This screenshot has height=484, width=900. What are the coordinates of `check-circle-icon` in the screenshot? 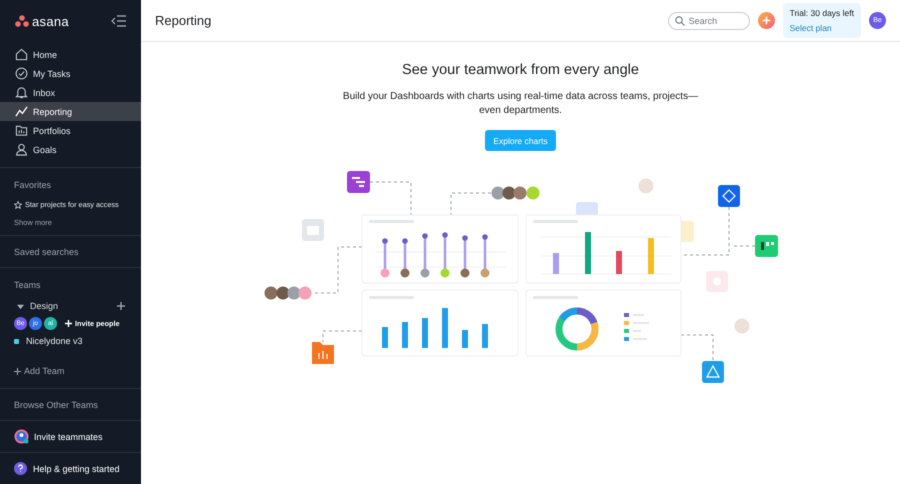 It's located at (21, 73).